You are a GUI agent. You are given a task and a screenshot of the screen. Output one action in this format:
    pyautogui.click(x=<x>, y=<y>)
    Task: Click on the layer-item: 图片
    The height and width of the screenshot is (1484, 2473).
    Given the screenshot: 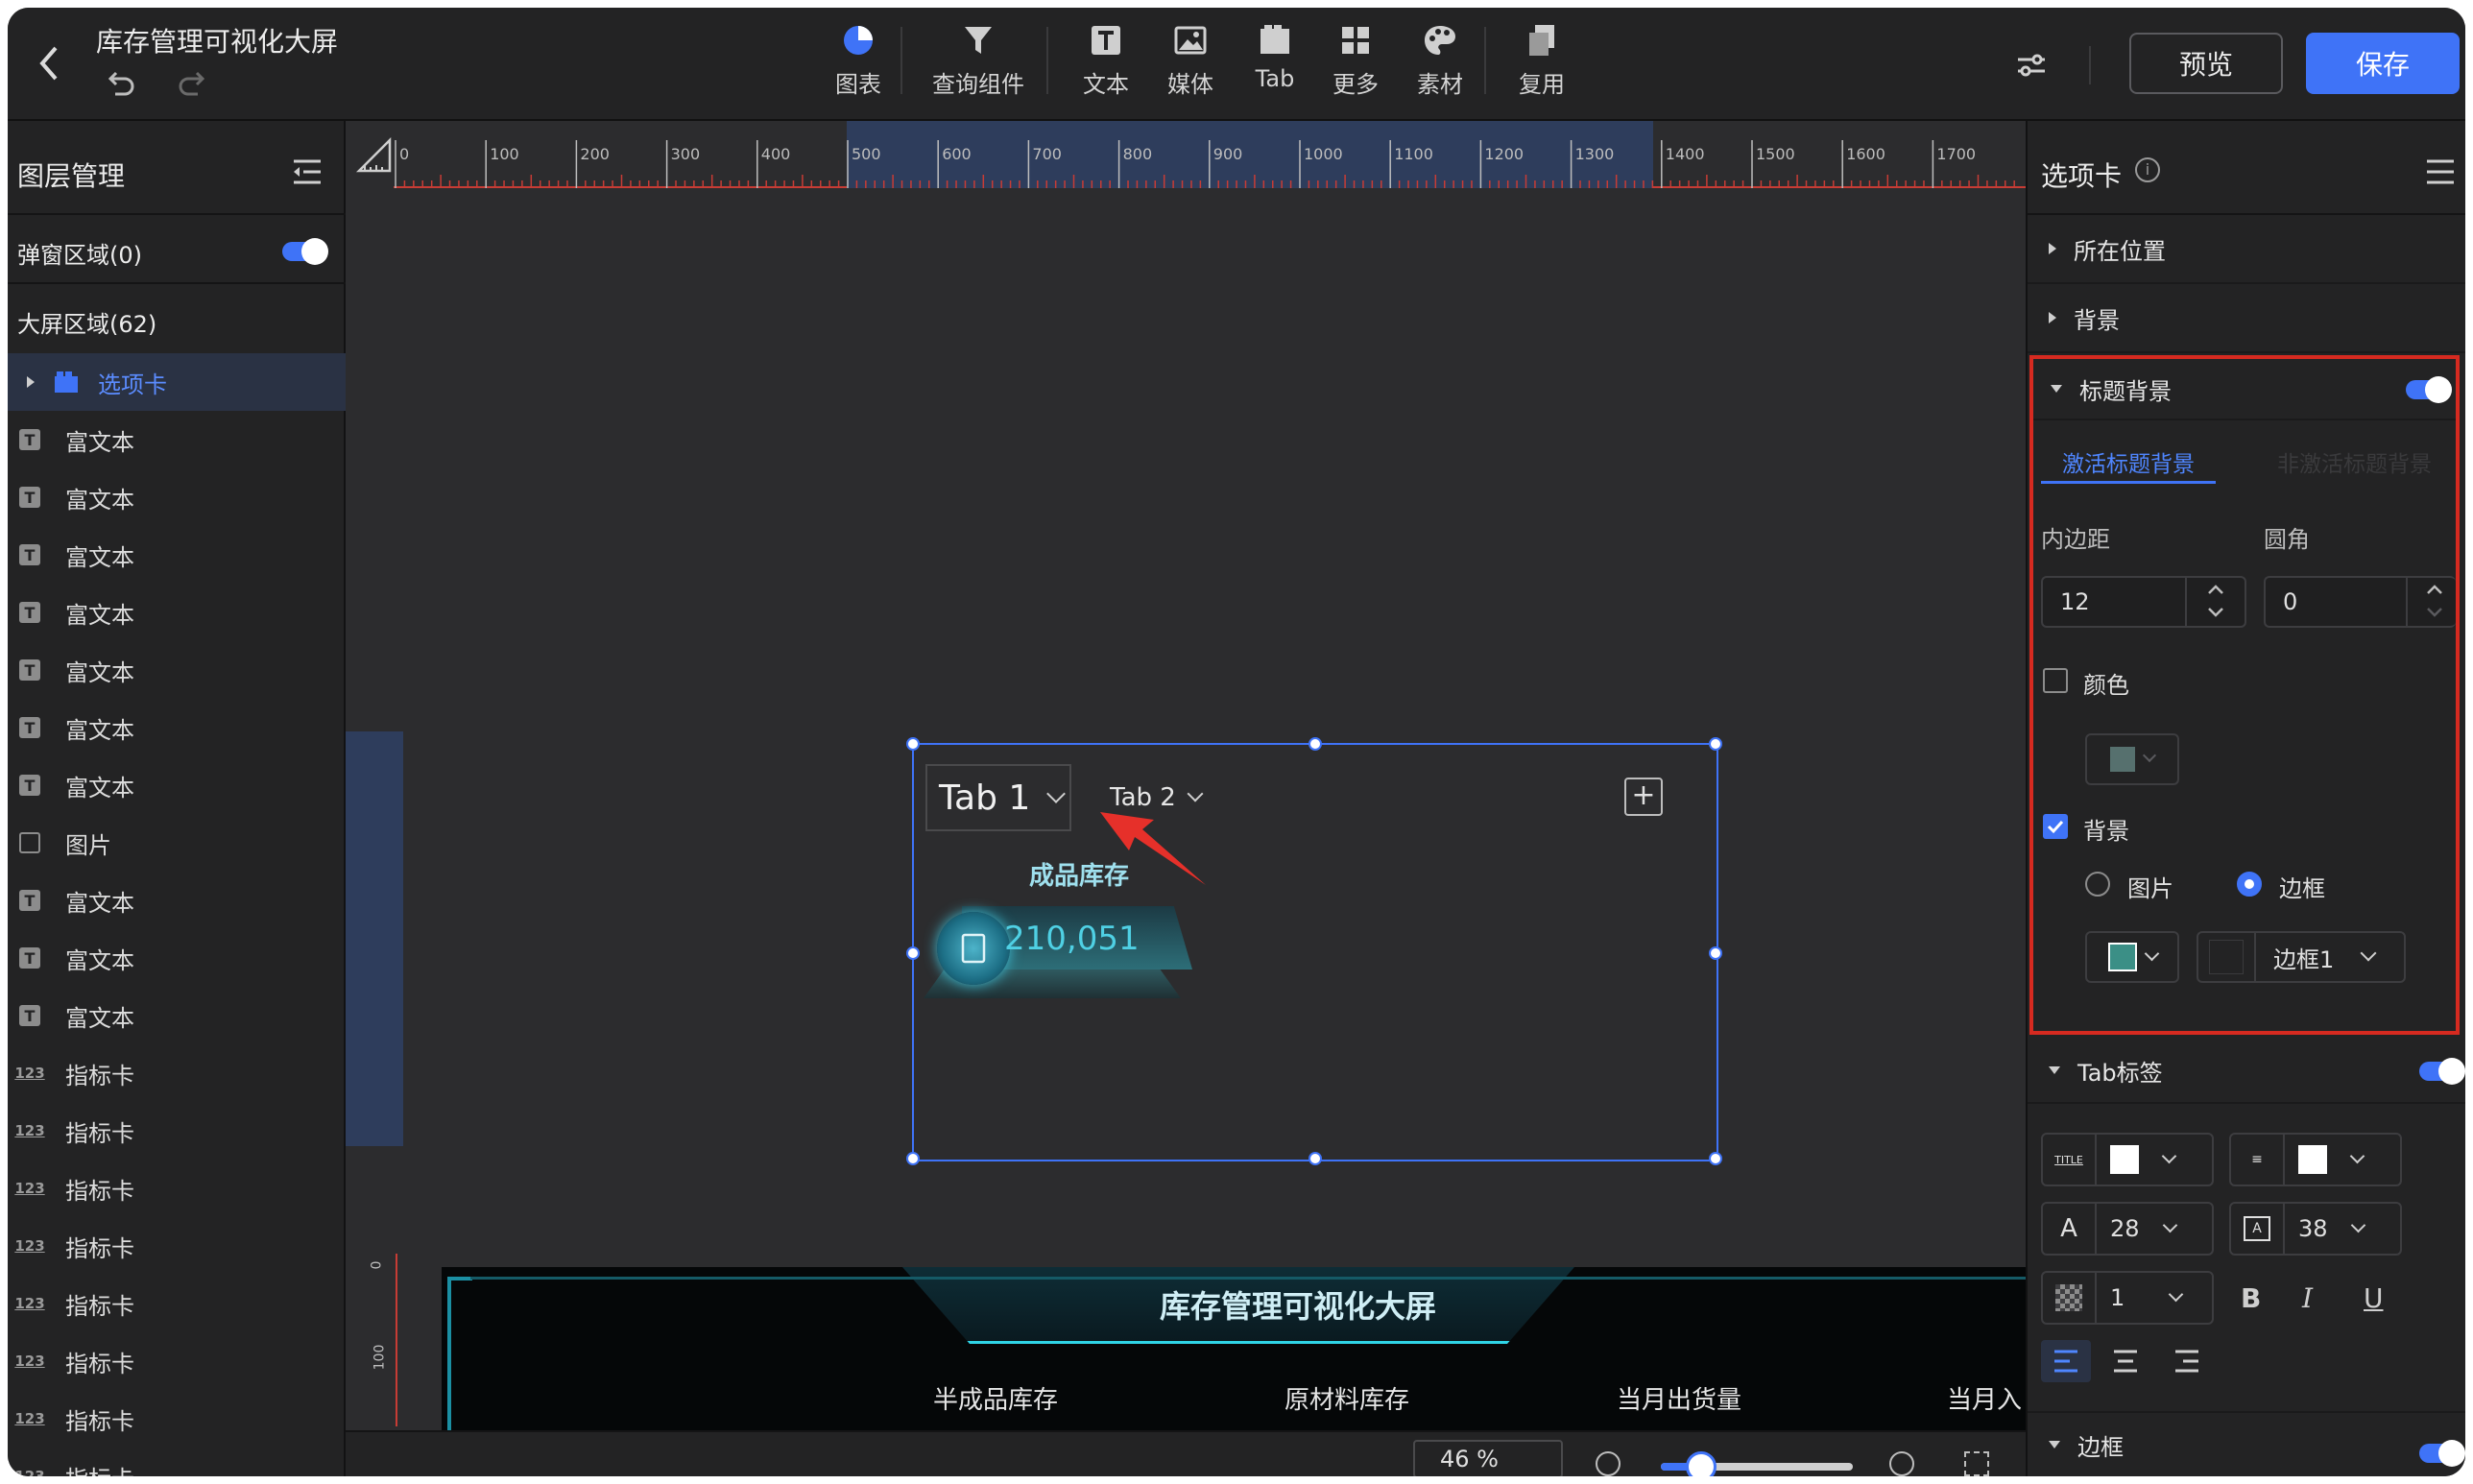 What is the action you would take?
    pyautogui.click(x=177, y=843)
    